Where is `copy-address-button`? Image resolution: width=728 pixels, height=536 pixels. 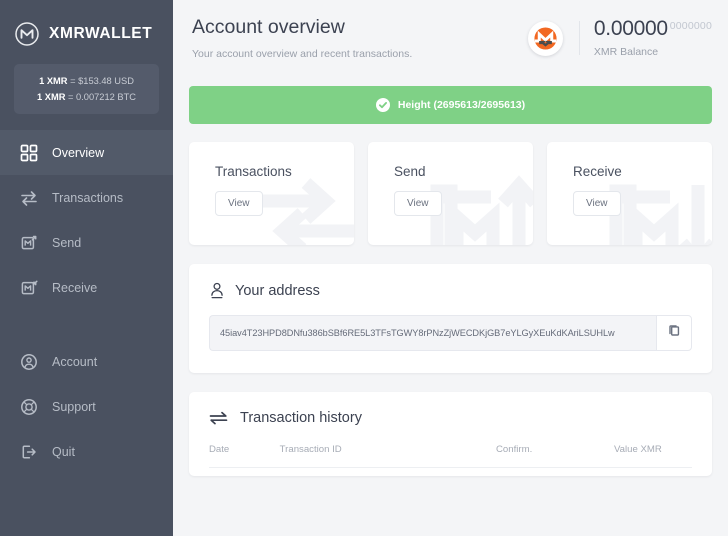
copy-address-button is located at coordinates (674, 333).